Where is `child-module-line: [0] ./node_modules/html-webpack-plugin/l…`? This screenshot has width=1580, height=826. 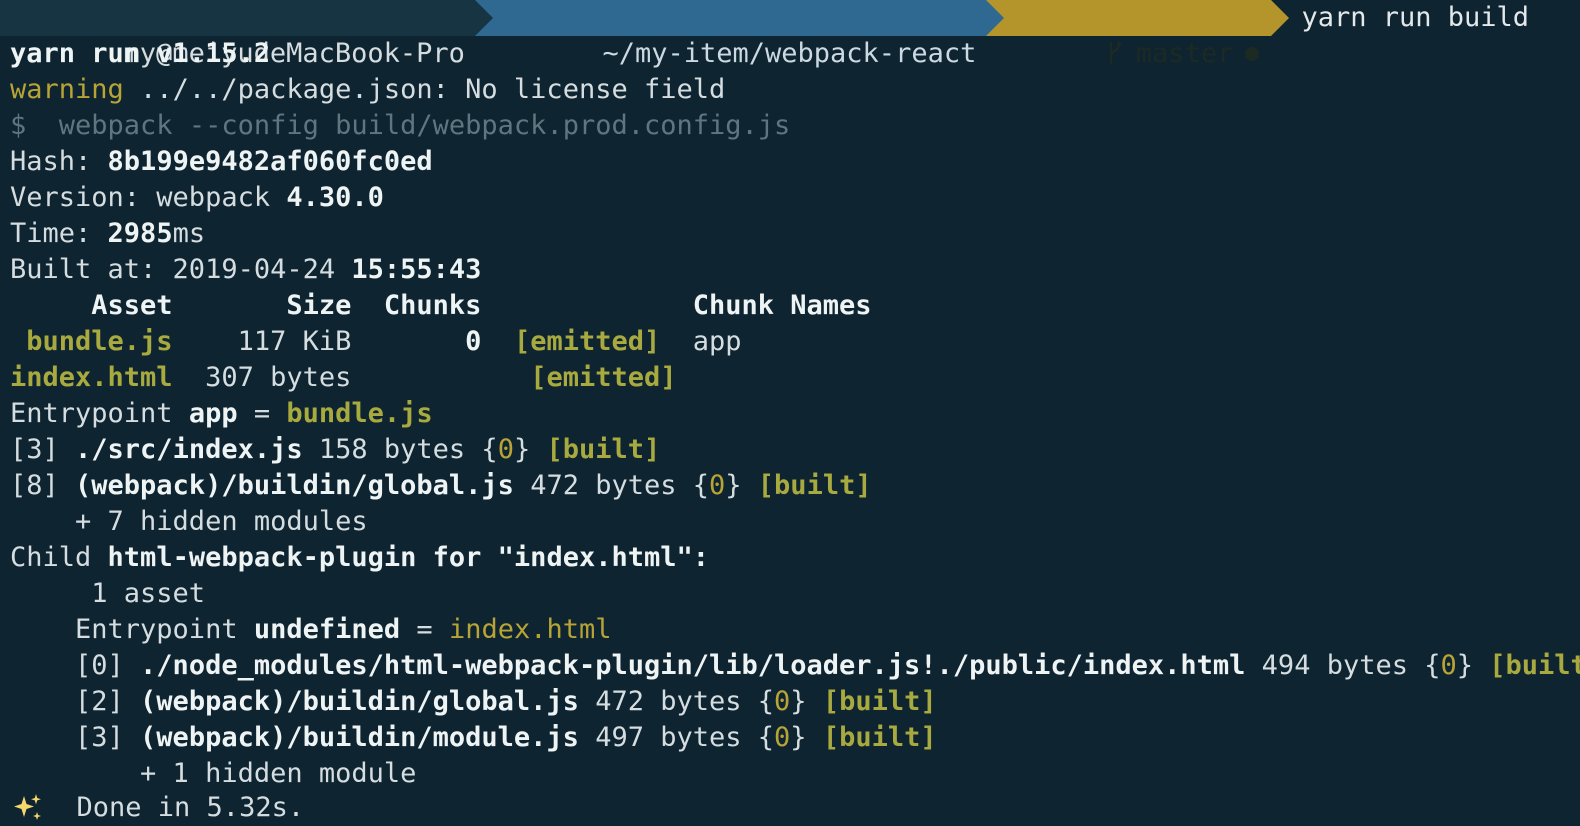
child-module-line: [0] ./node_modules/html-webpack-plugin/l… is located at coordinates (795, 666).